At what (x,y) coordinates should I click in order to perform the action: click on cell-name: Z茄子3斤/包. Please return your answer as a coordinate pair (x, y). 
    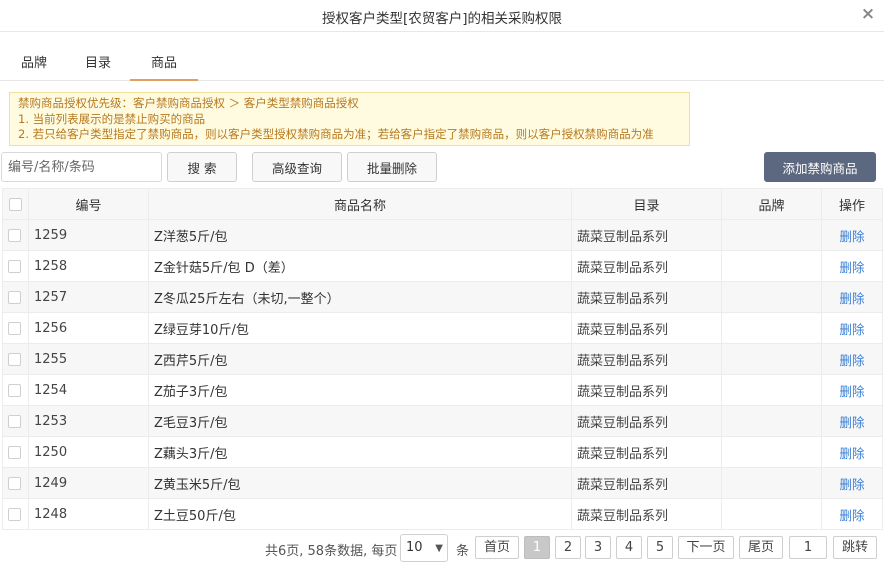
    Looking at the image, I should click on (360, 390).